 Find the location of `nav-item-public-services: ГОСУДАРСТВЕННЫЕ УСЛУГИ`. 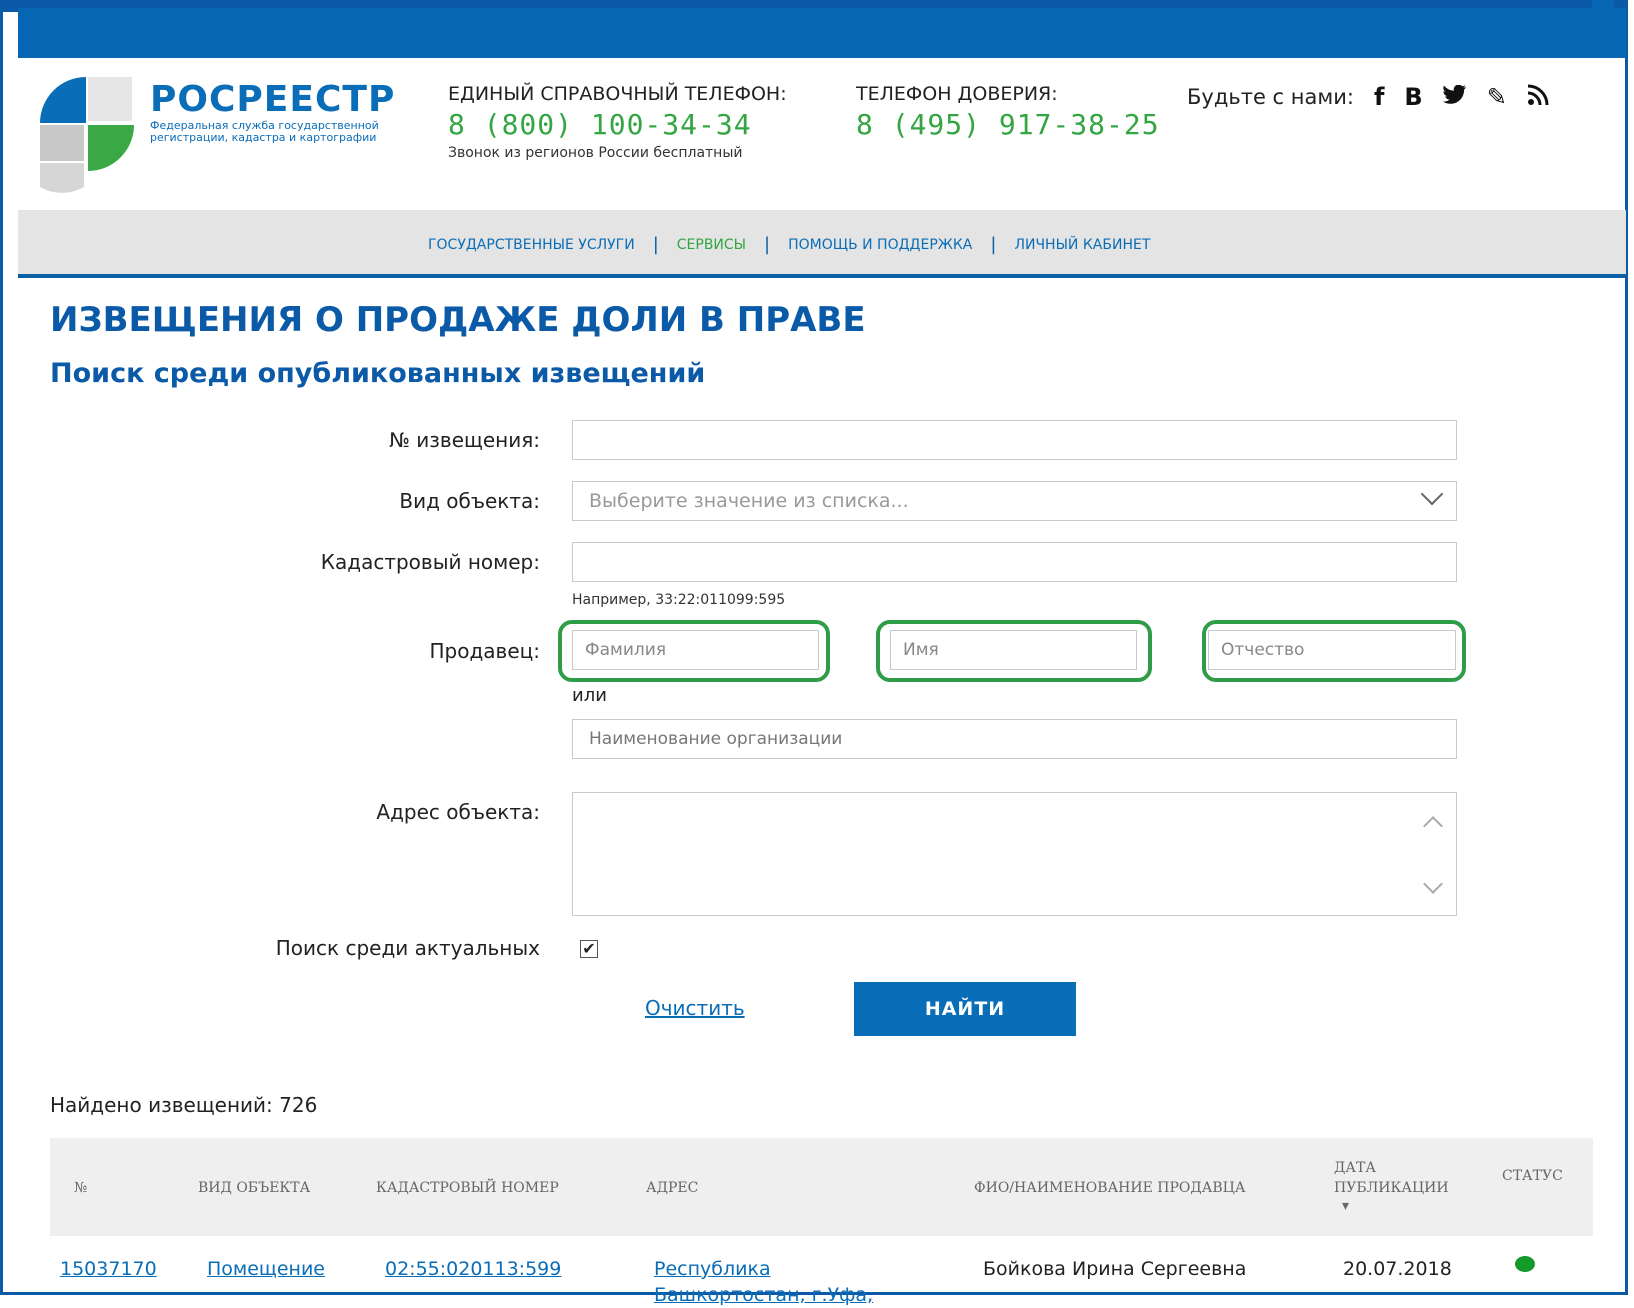

nav-item-public-services: ГОСУДАРСТВЕННЫЕ УСЛУГИ is located at coordinates (531, 245).